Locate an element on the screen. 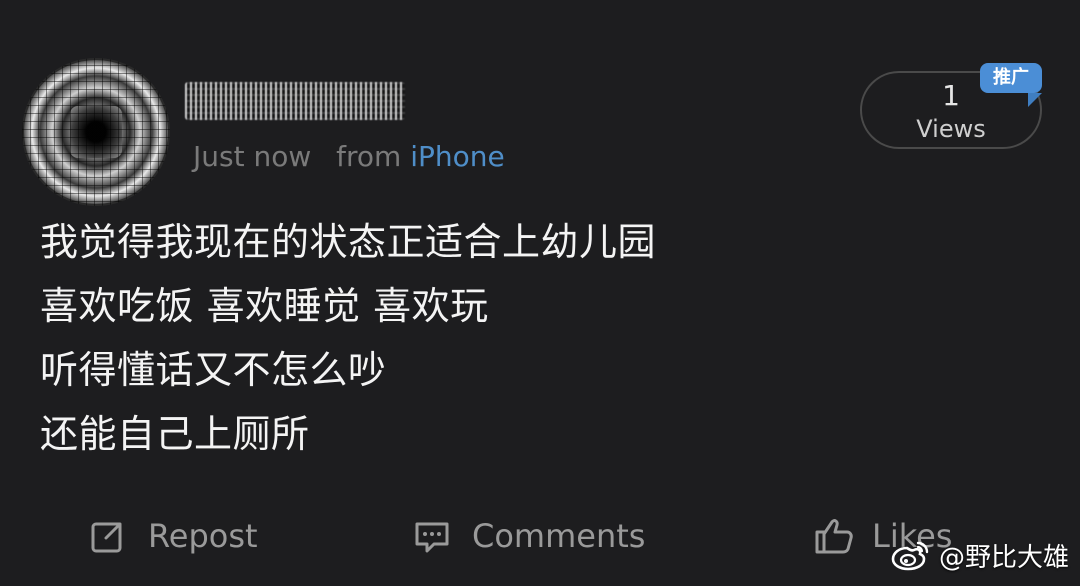  weibo-logo-icon is located at coordinates (910, 556).